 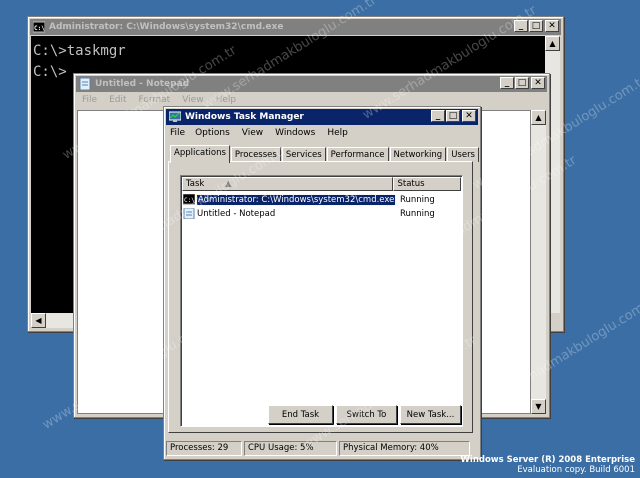 I want to click on task-manager-icon, so click(x=175, y=117).